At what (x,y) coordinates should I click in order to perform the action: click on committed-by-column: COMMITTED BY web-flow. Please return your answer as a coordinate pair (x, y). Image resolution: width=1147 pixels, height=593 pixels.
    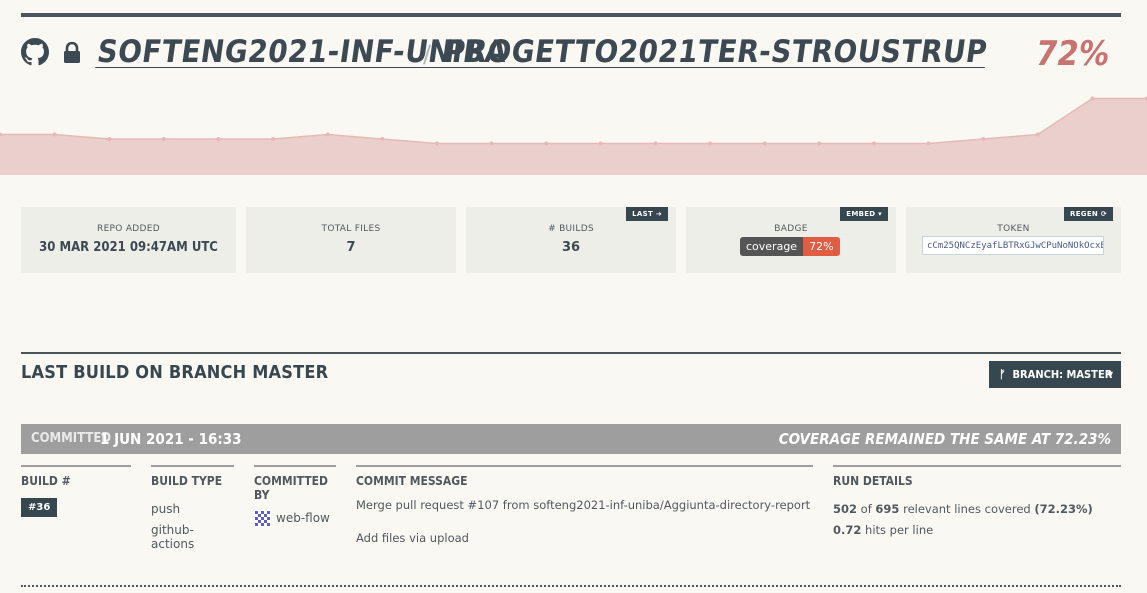
    Looking at the image, I should click on (295, 496).